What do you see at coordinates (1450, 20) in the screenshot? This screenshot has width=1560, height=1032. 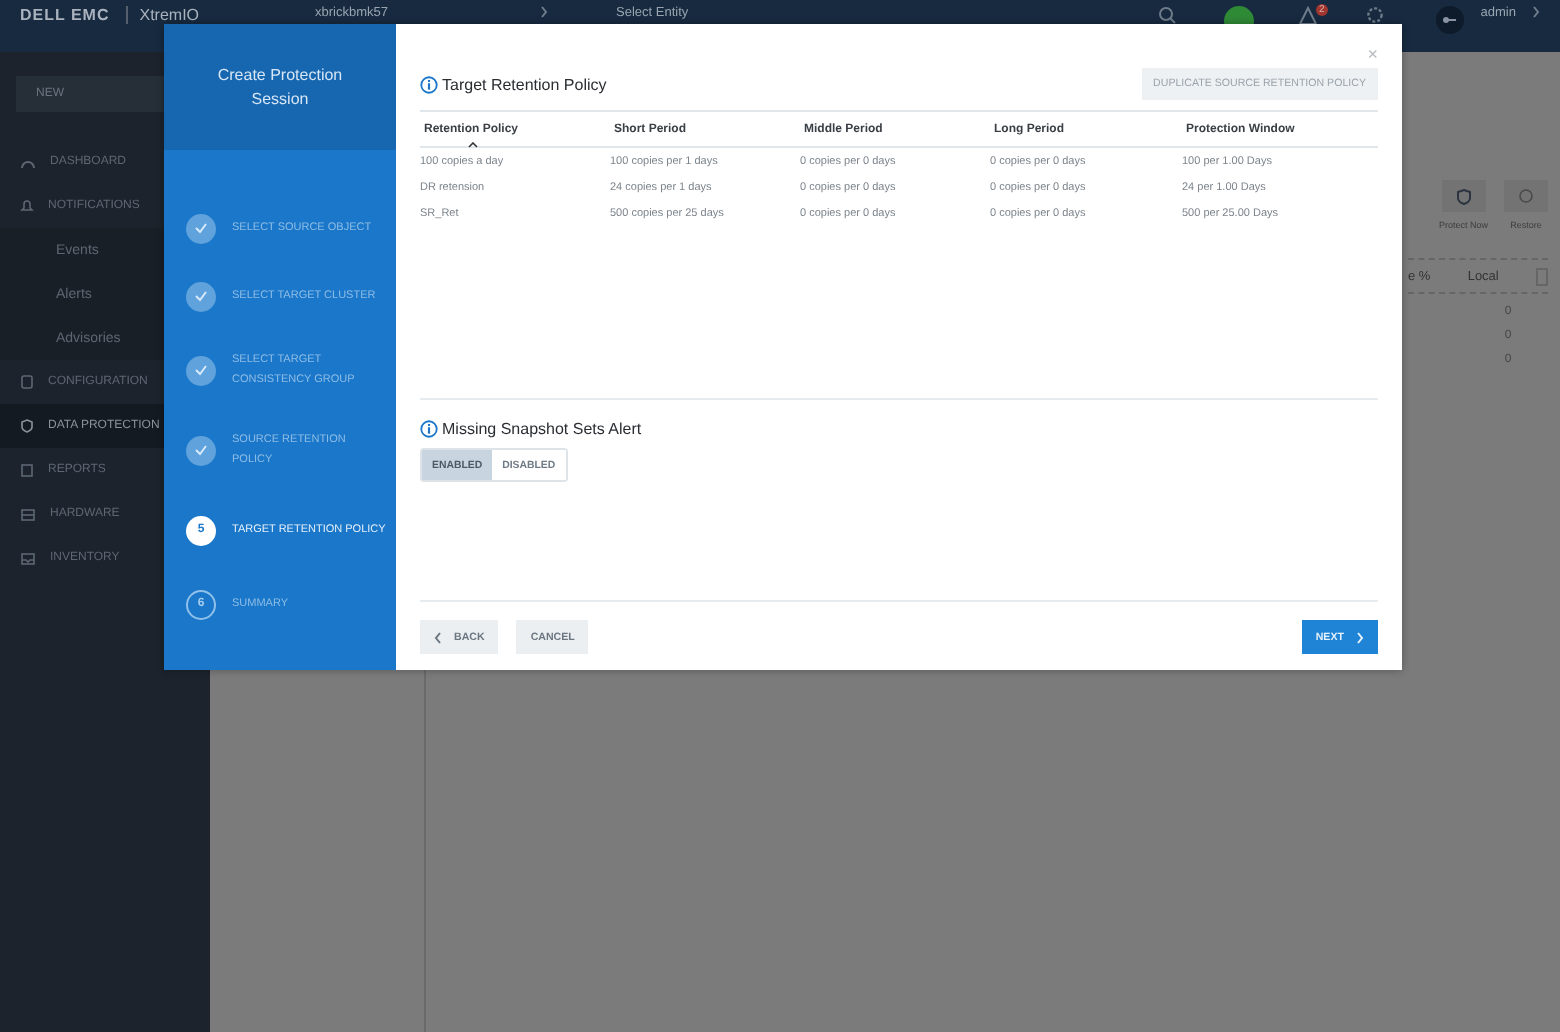 I see `key-icon` at bounding box center [1450, 20].